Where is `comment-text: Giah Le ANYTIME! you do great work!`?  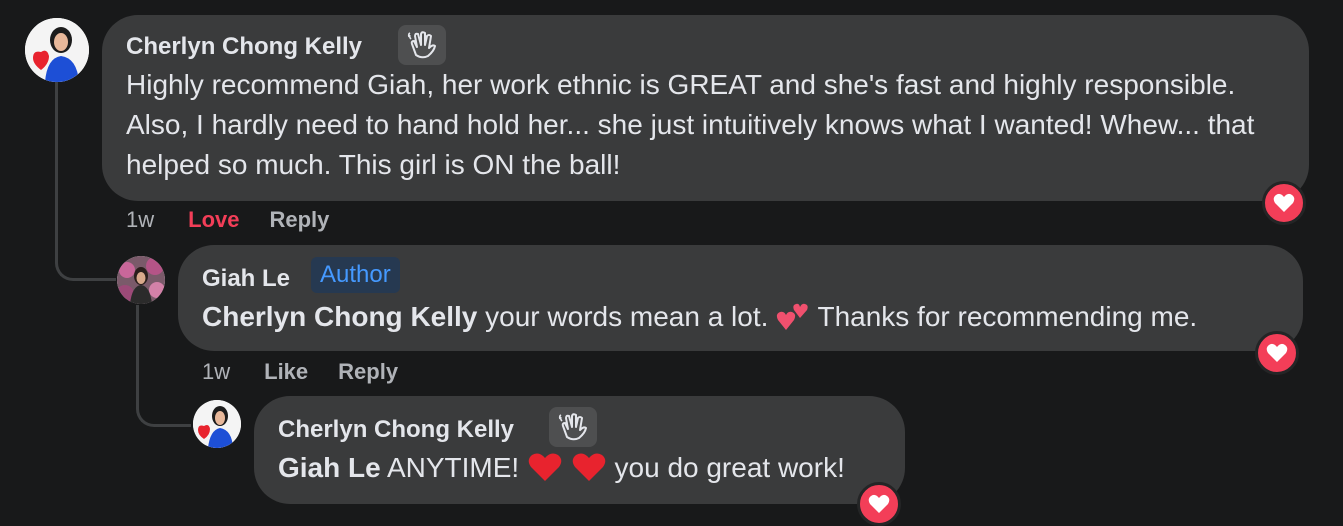 comment-text: Giah Le ANYTIME! you do great work! is located at coordinates (561, 467).